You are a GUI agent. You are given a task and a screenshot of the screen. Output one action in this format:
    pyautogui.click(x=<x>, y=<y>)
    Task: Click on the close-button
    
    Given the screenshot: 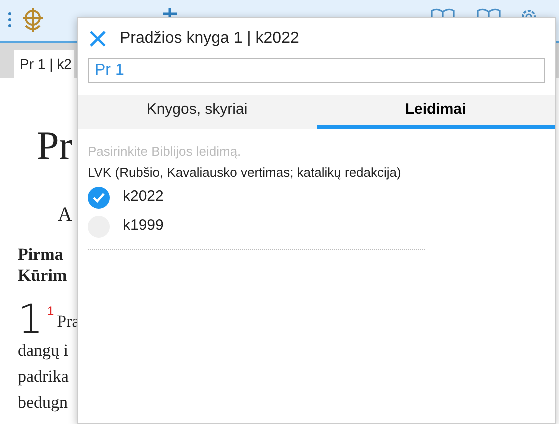 What is the action you would take?
    pyautogui.click(x=98, y=39)
    